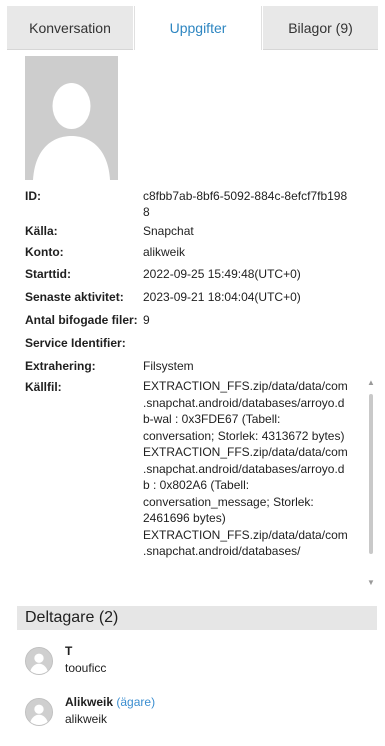 This screenshot has height=746, width=385. Describe the element at coordinates (245, 204) in the screenshot. I see `id-value: c8fbb7ab-8bf6-5092-884c-8efcf7fb1988` at that location.